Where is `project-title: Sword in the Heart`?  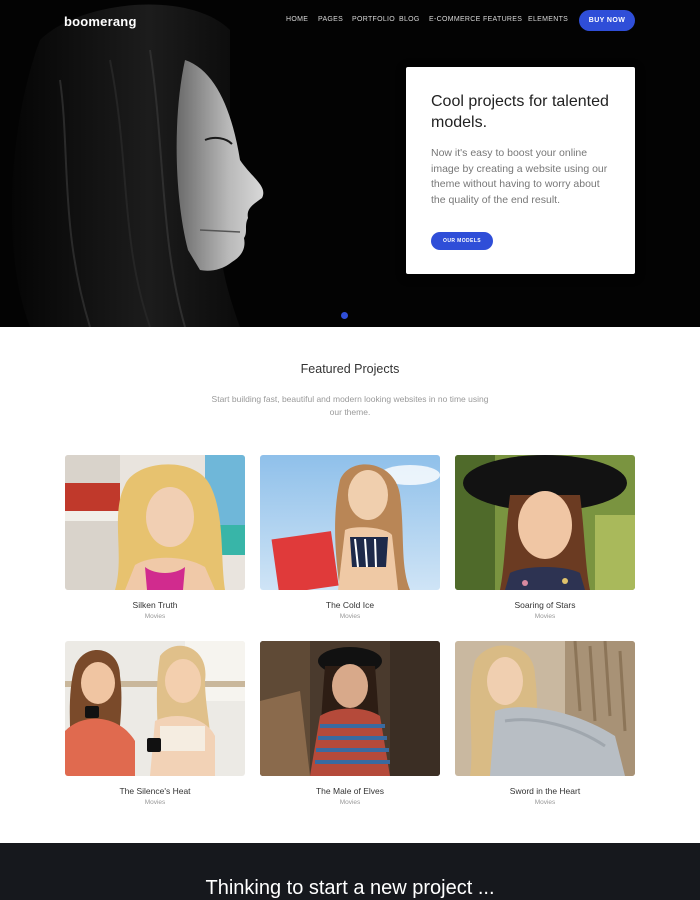
project-title: Sword in the Heart is located at coordinates (545, 791).